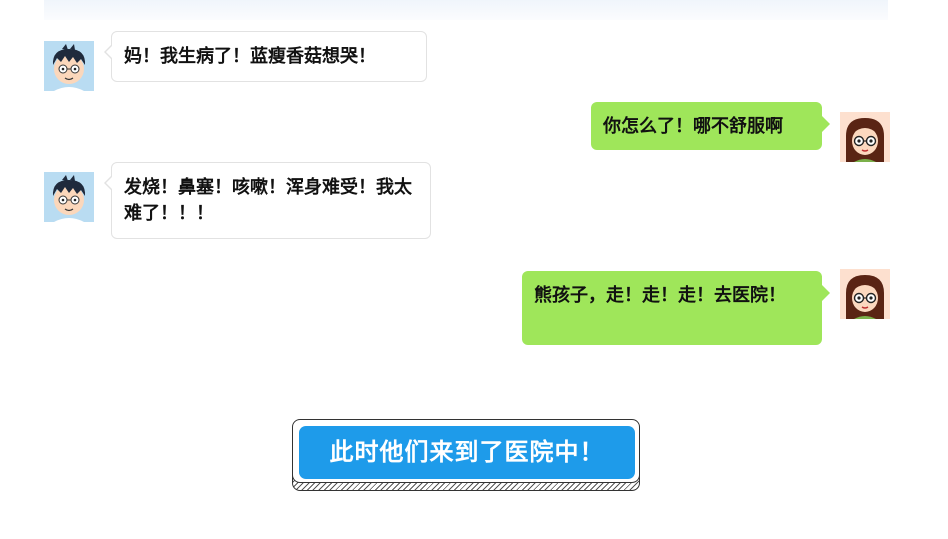 Image resolution: width=948 pixels, height=539 pixels. Describe the element at coordinates (250, 56) in the screenshot. I see `message-text: 妈！我生病了！蓝瘦香菇想哭！` at that location.